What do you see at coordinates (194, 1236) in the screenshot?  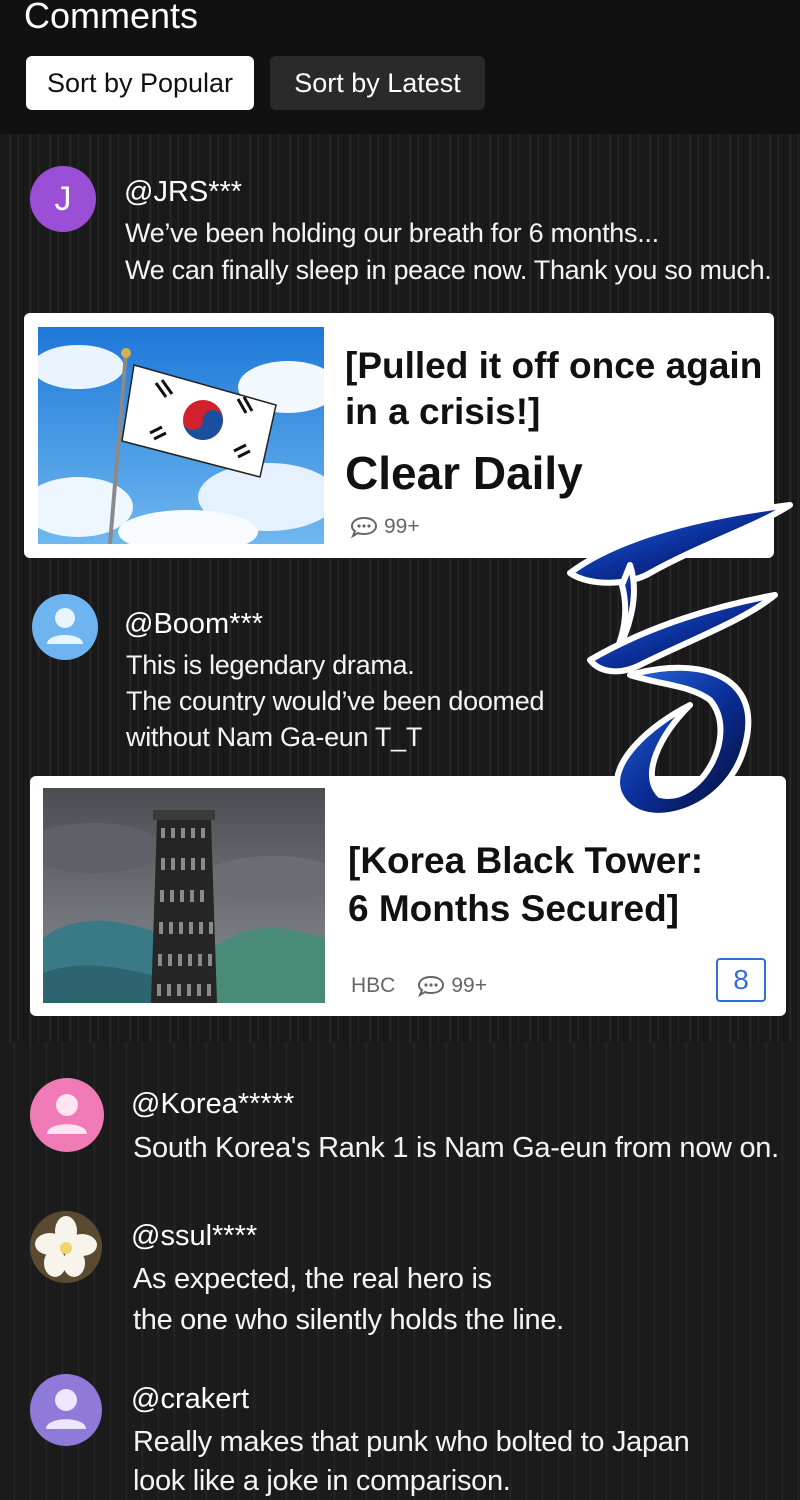 I see `comment-username: @ssul****` at bounding box center [194, 1236].